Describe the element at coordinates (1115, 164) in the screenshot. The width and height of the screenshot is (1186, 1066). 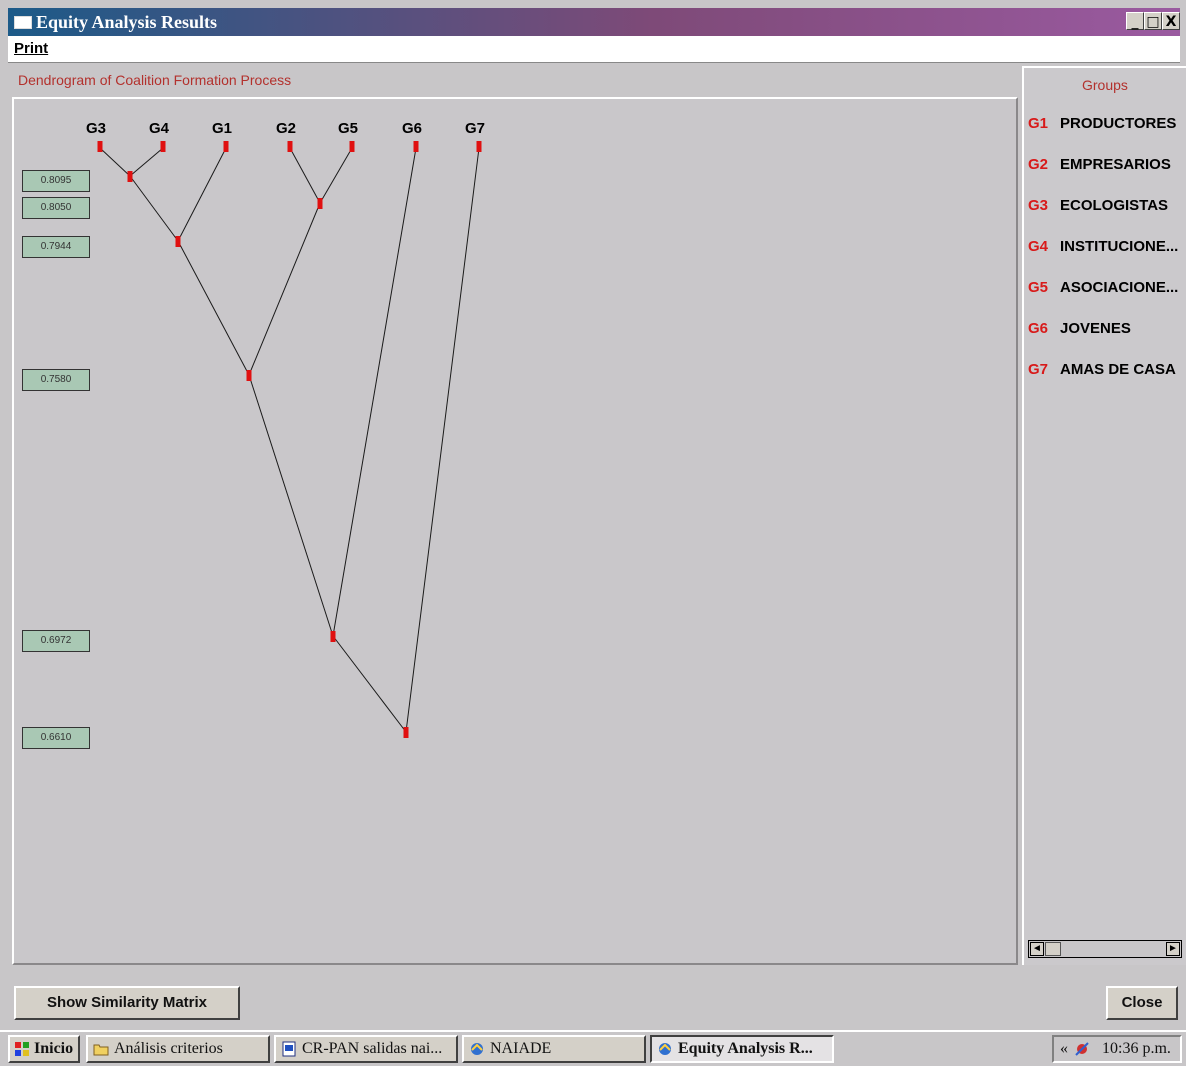
I see `group-name: EMPRESARIOS` at that location.